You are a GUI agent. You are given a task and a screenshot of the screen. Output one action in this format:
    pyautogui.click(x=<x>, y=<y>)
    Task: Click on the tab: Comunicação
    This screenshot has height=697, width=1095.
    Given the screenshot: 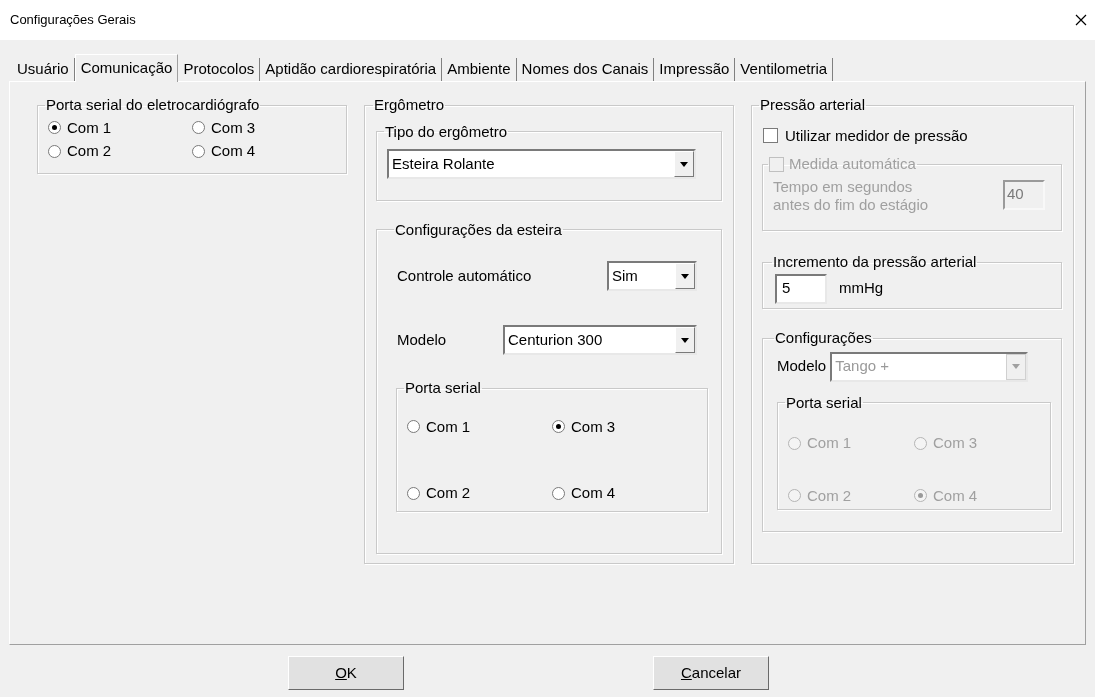 What is the action you would take?
    pyautogui.click(x=126, y=68)
    